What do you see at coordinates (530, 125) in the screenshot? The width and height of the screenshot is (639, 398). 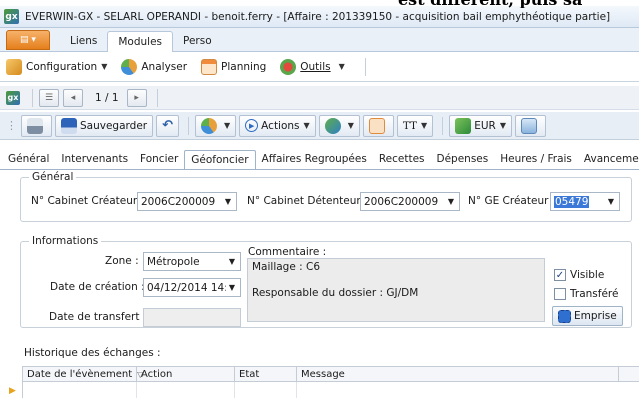 I see `email-button` at bounding box center [530, 125].